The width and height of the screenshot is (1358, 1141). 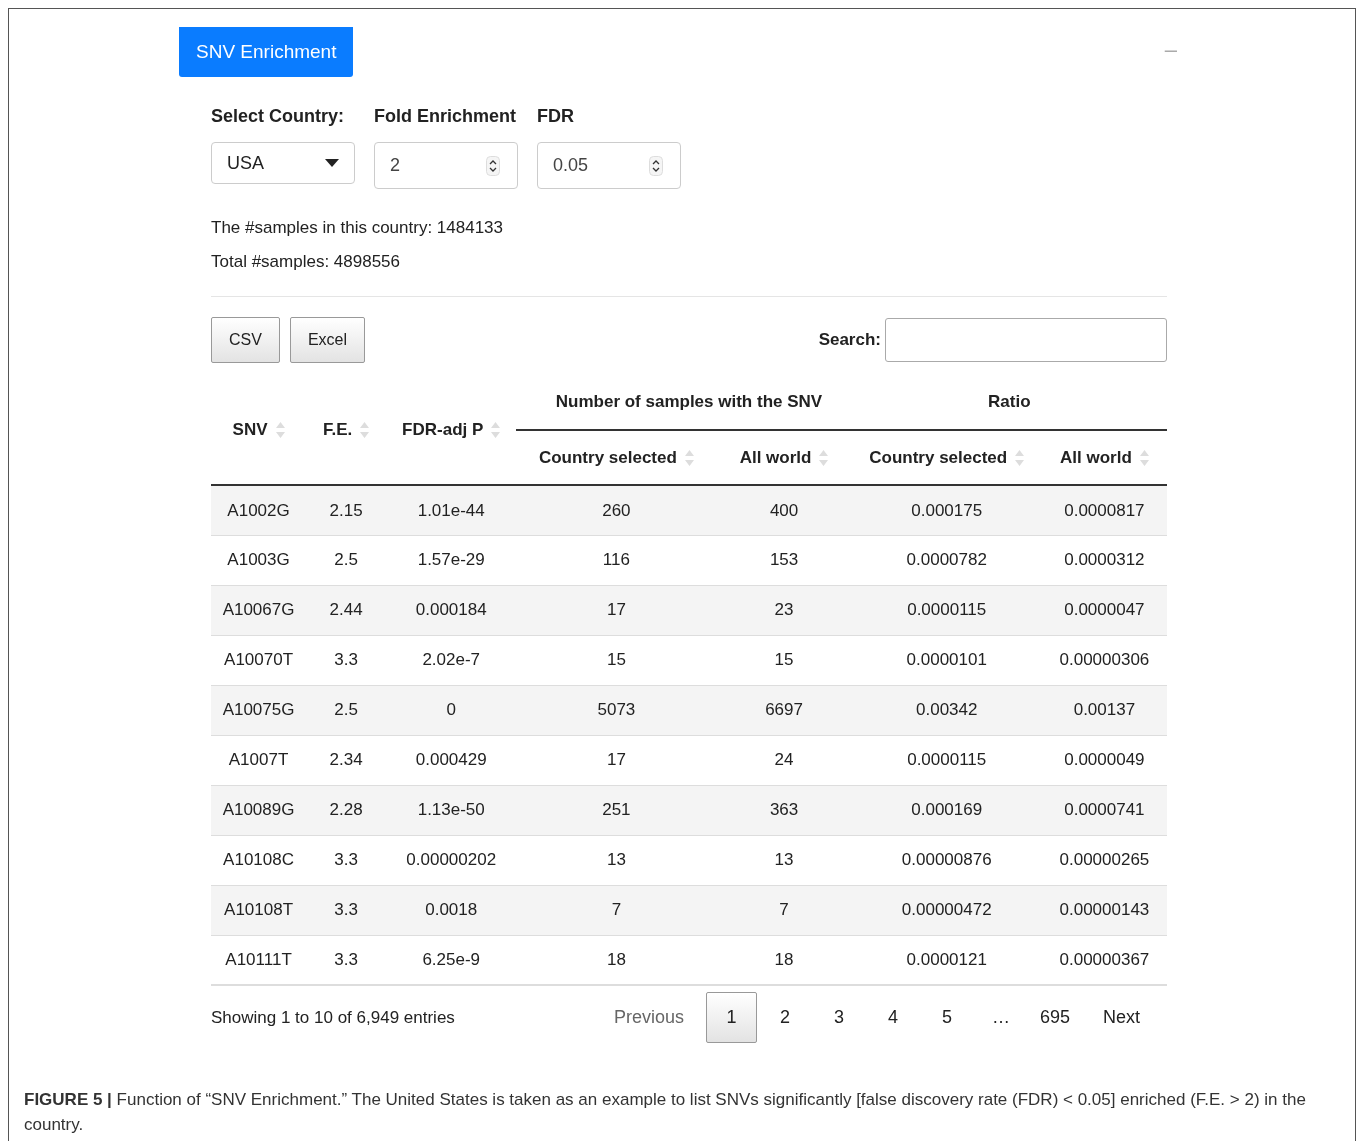 I want to click on table-cell: A1002G, so click(x=258, y=510).